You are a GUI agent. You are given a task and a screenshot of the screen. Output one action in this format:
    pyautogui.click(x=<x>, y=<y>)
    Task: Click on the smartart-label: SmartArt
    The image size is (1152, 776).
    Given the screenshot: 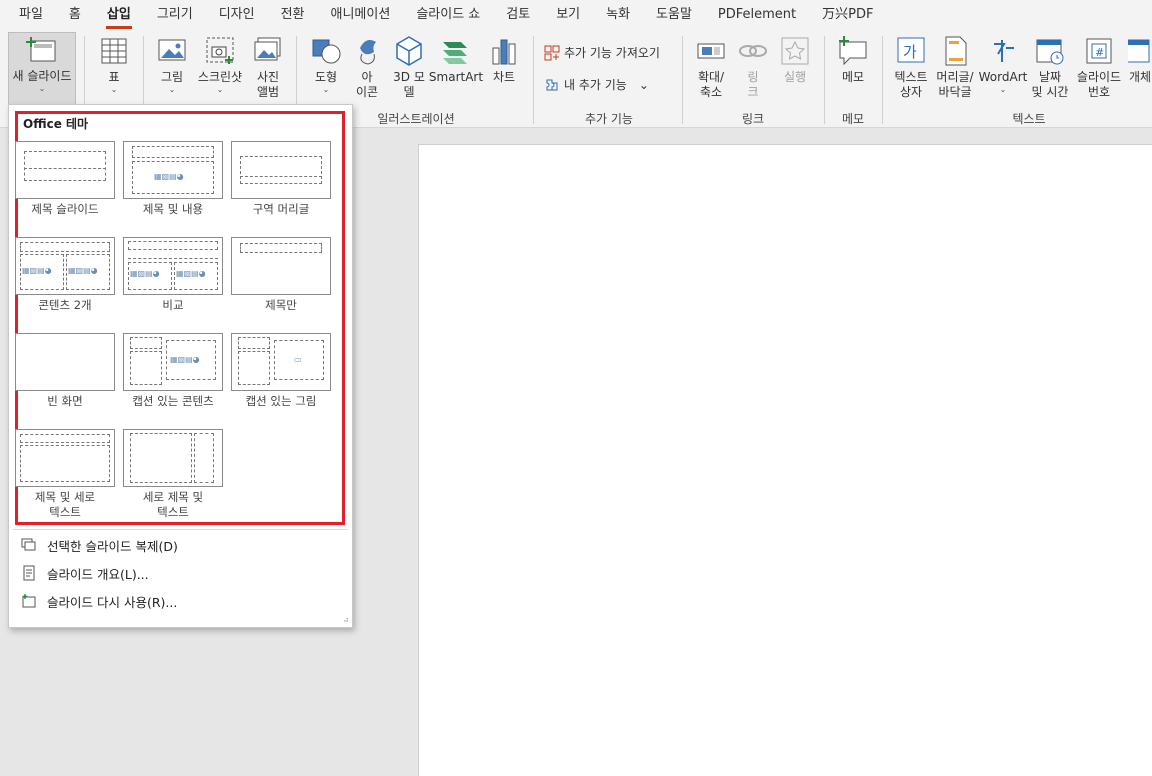 What is the action you would take?
    pyautogui.click(x=456, y=77)
    